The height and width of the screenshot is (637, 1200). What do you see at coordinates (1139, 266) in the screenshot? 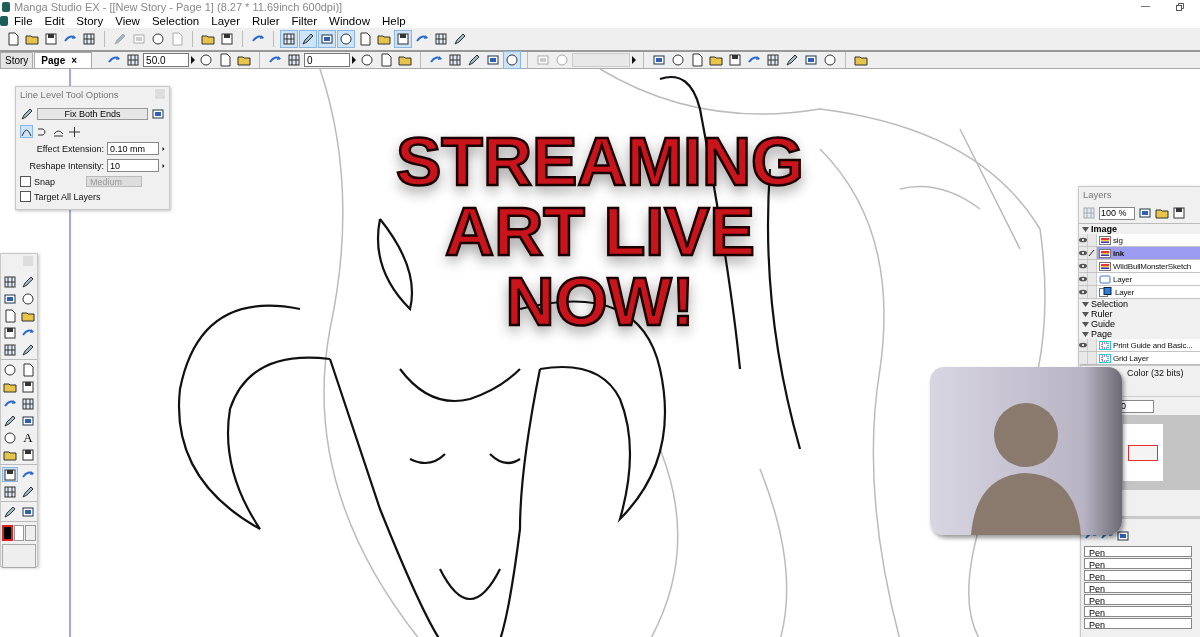
I see `layer-row: WildBullMonsterSketch` at bounding box center [1139, 266].